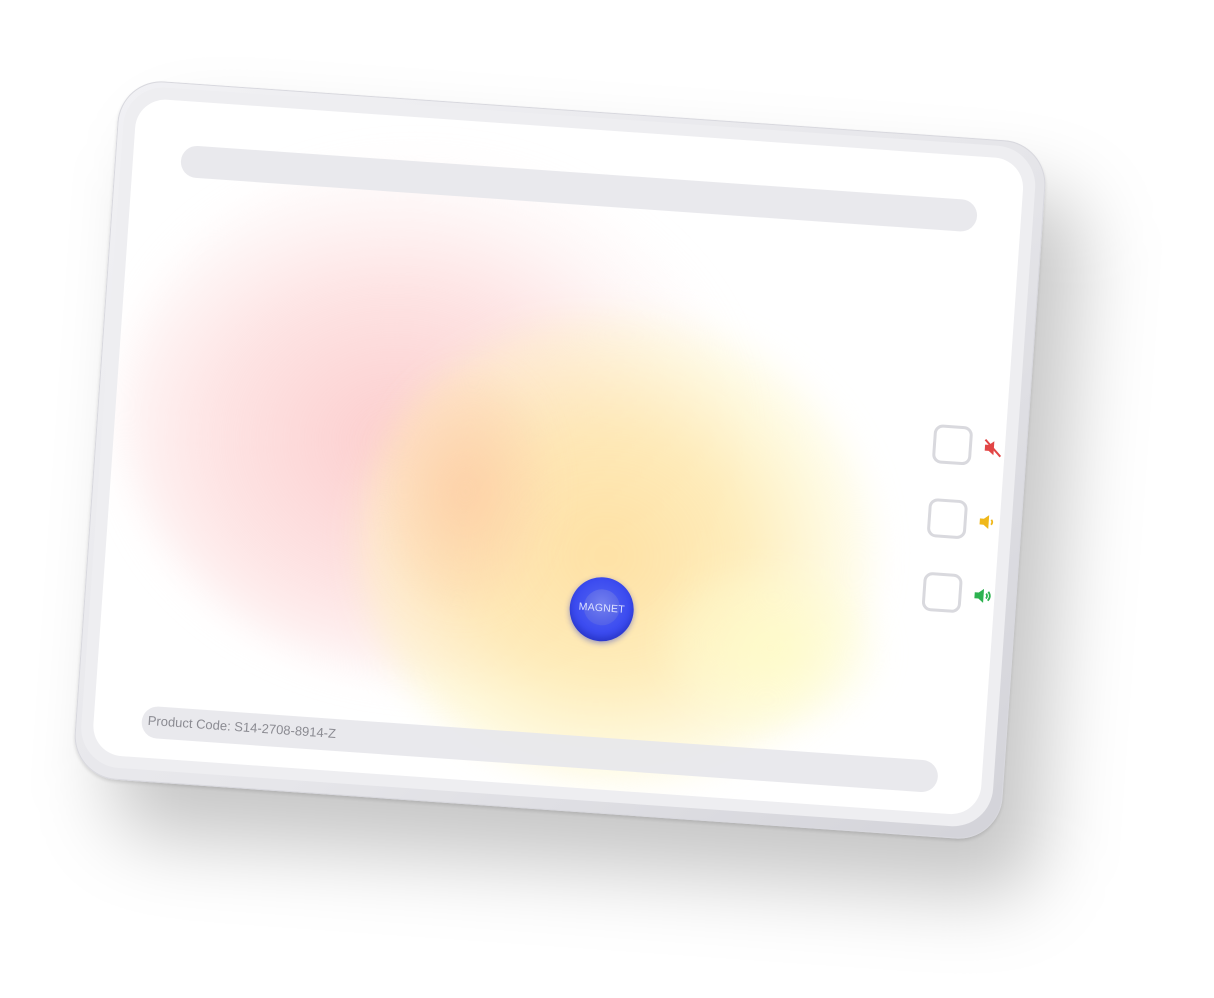 This screenshot has height=998, width=1214. I want to click on muted-speaker-icon, so click(993, 448).